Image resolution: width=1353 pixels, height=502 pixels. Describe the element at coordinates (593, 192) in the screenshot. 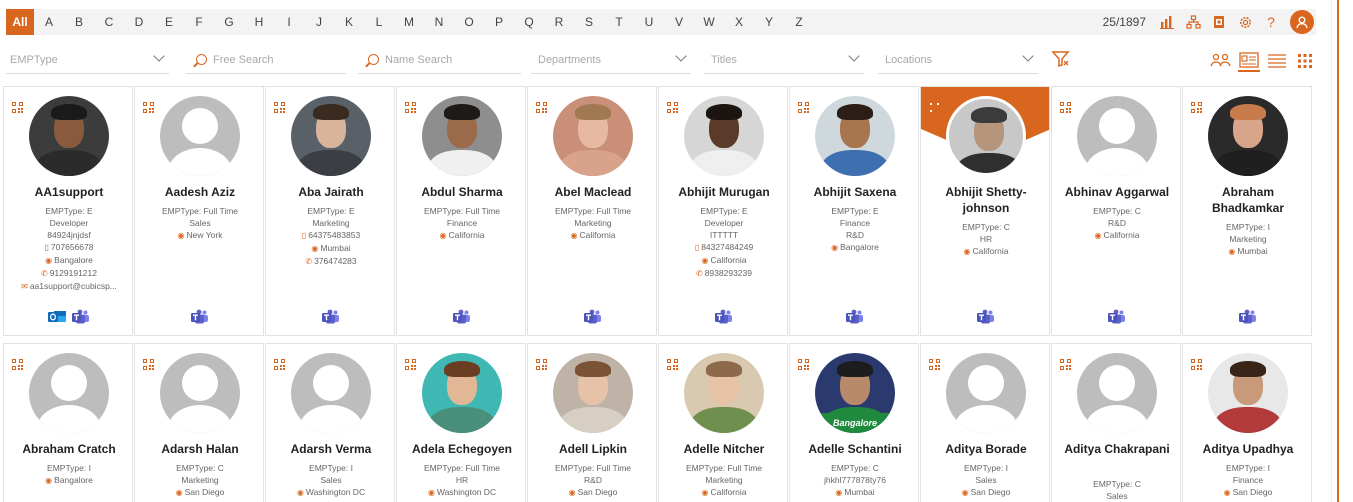

I see `employee-name: Abel Maclead` at that location.